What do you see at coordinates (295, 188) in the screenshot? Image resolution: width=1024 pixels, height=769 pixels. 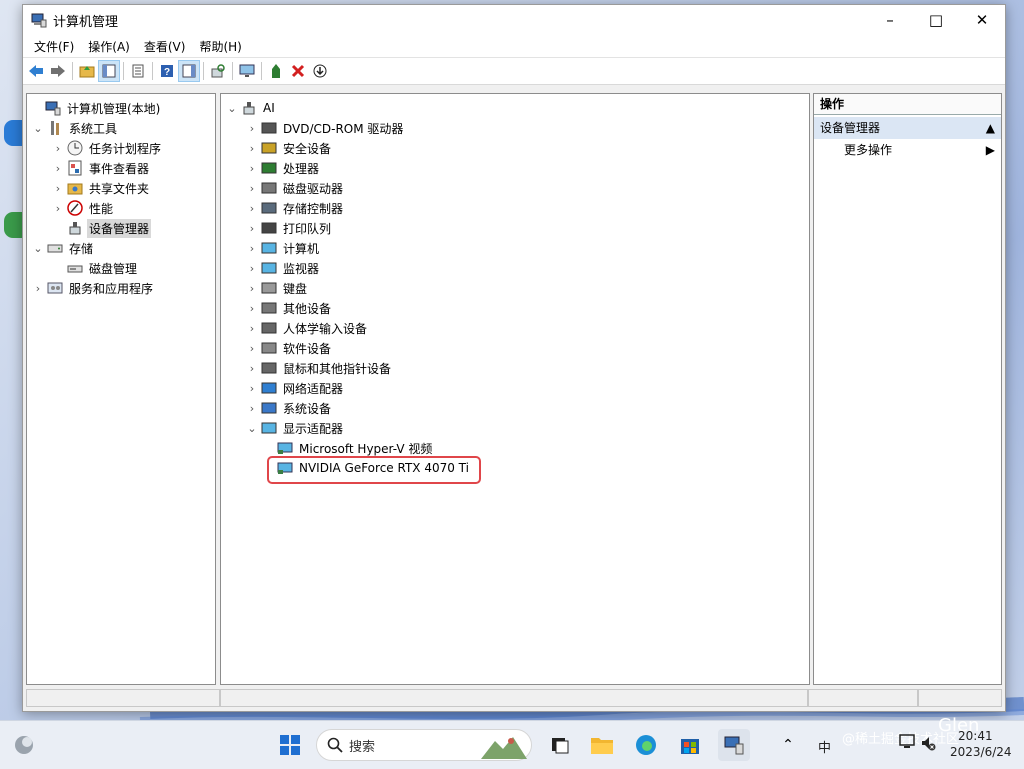 I see `device-category: › 磁盘驱动器` at bounding box center [295, 188].